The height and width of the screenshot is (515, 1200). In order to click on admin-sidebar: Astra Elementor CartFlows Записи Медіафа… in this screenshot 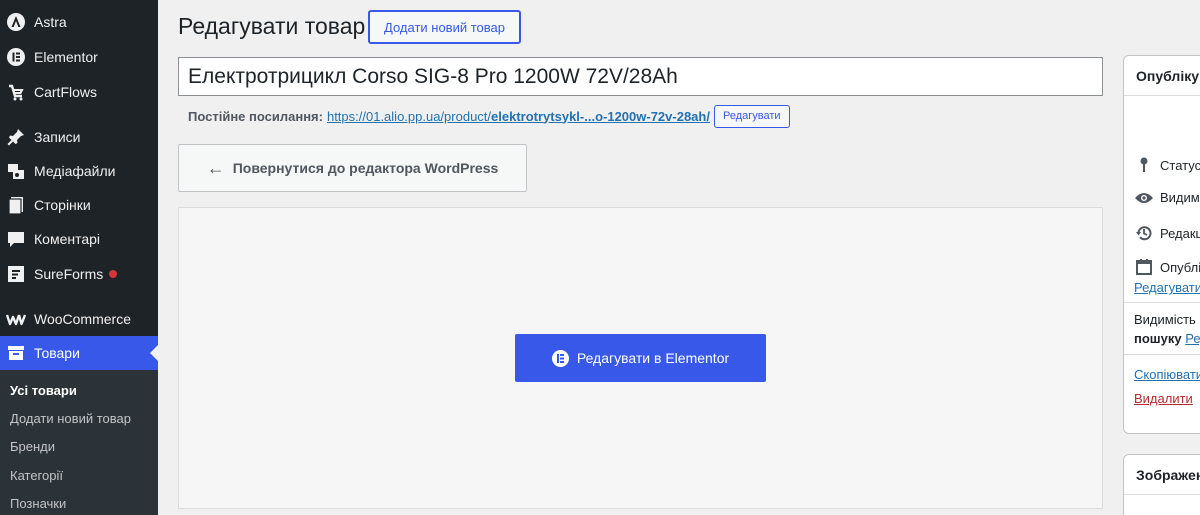, I will do `click(79, 257)`.